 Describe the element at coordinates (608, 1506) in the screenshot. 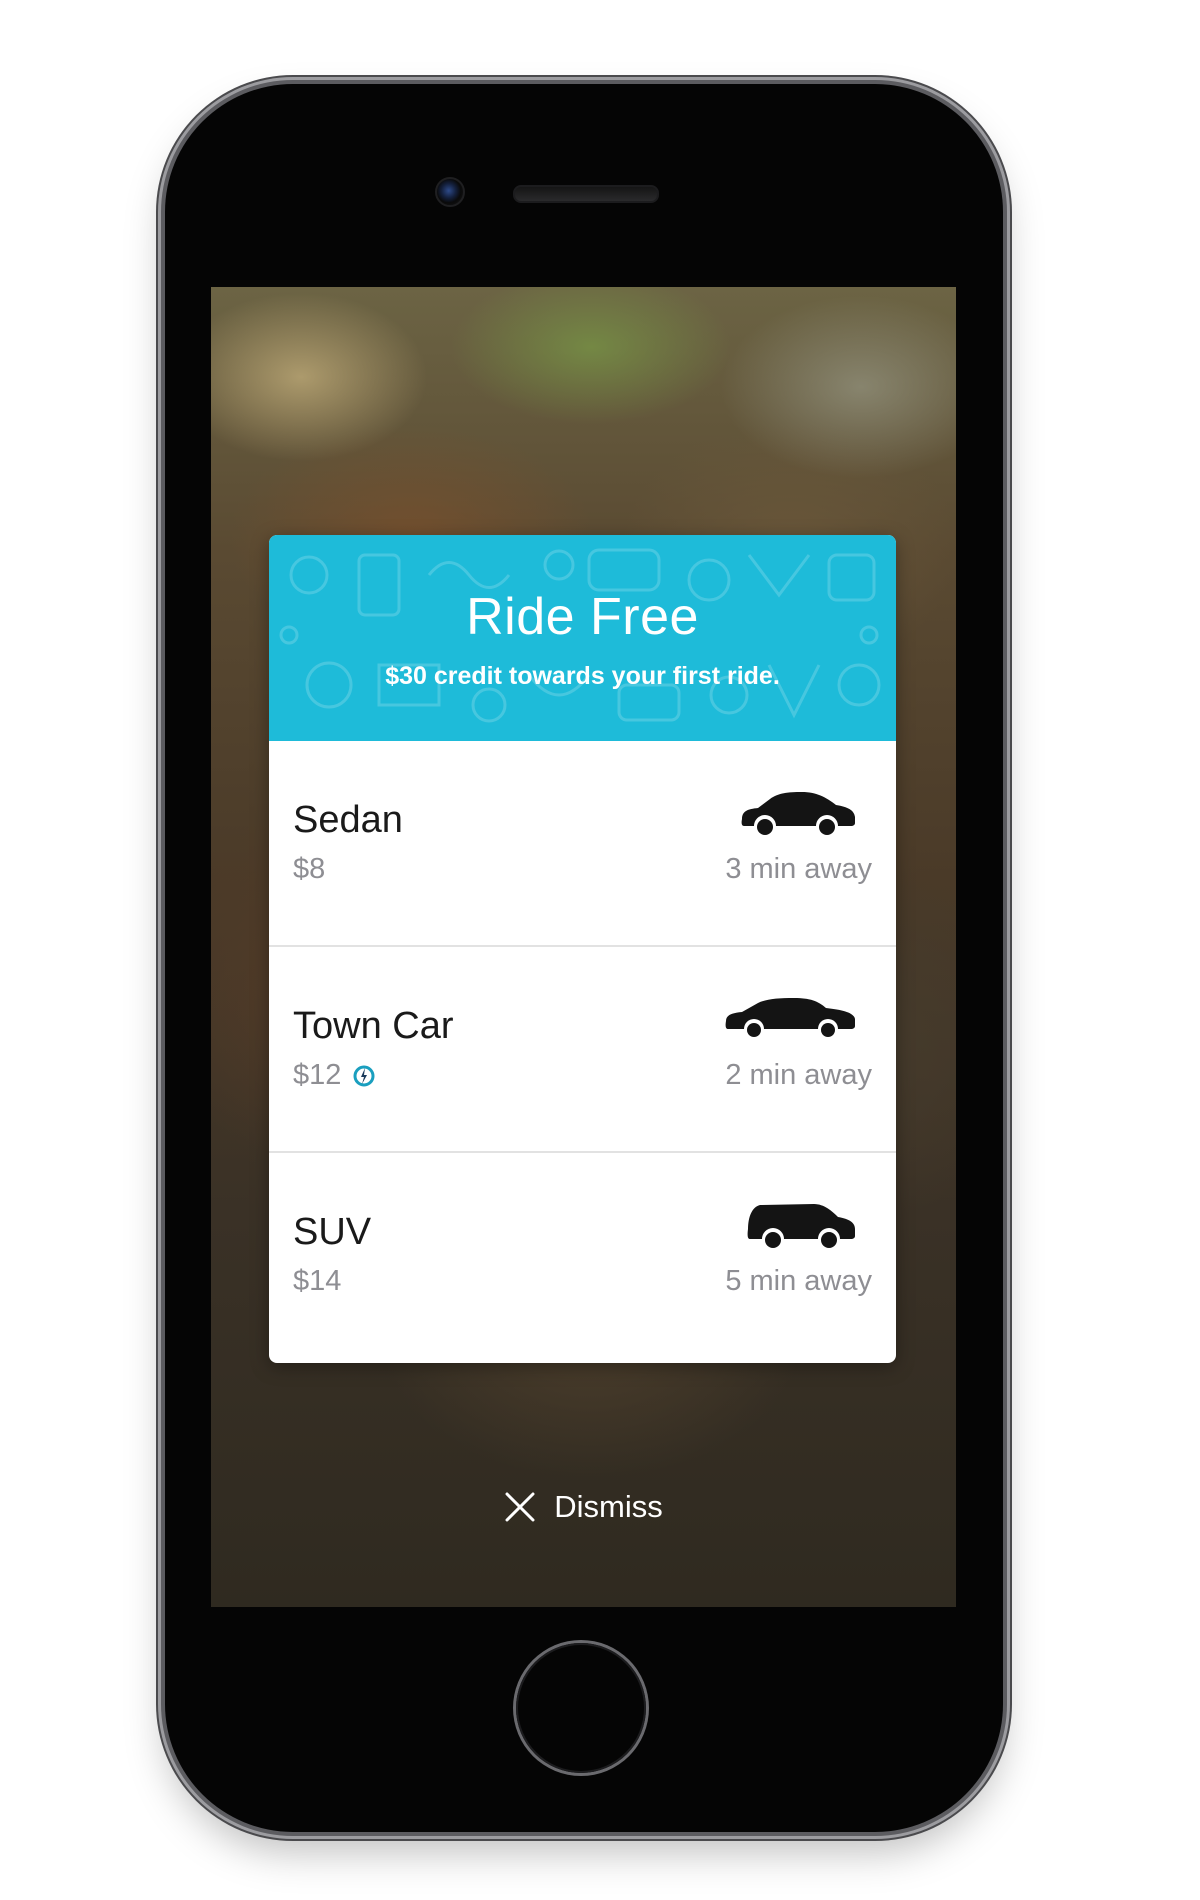

I see `dismiss-label: Dismiss` at that location.